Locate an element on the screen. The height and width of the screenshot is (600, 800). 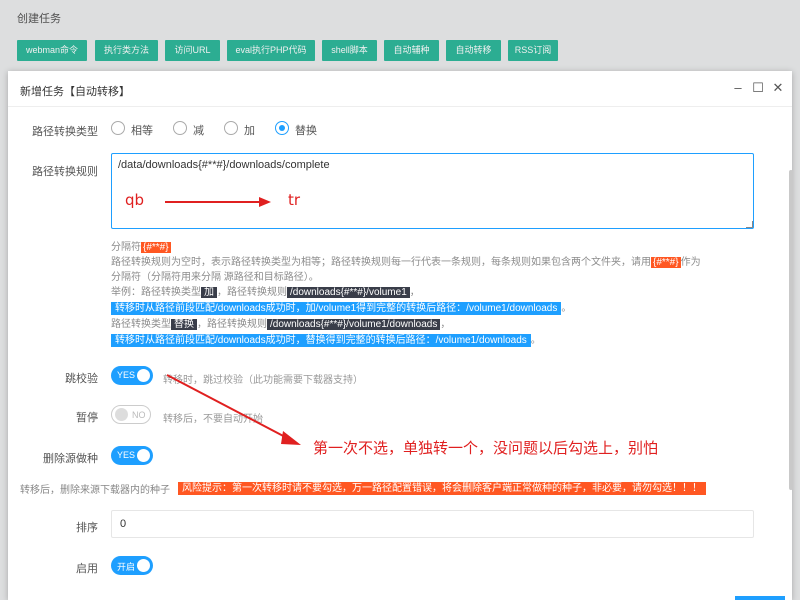
modal-scrollbar is located at coordinates (791, 330).